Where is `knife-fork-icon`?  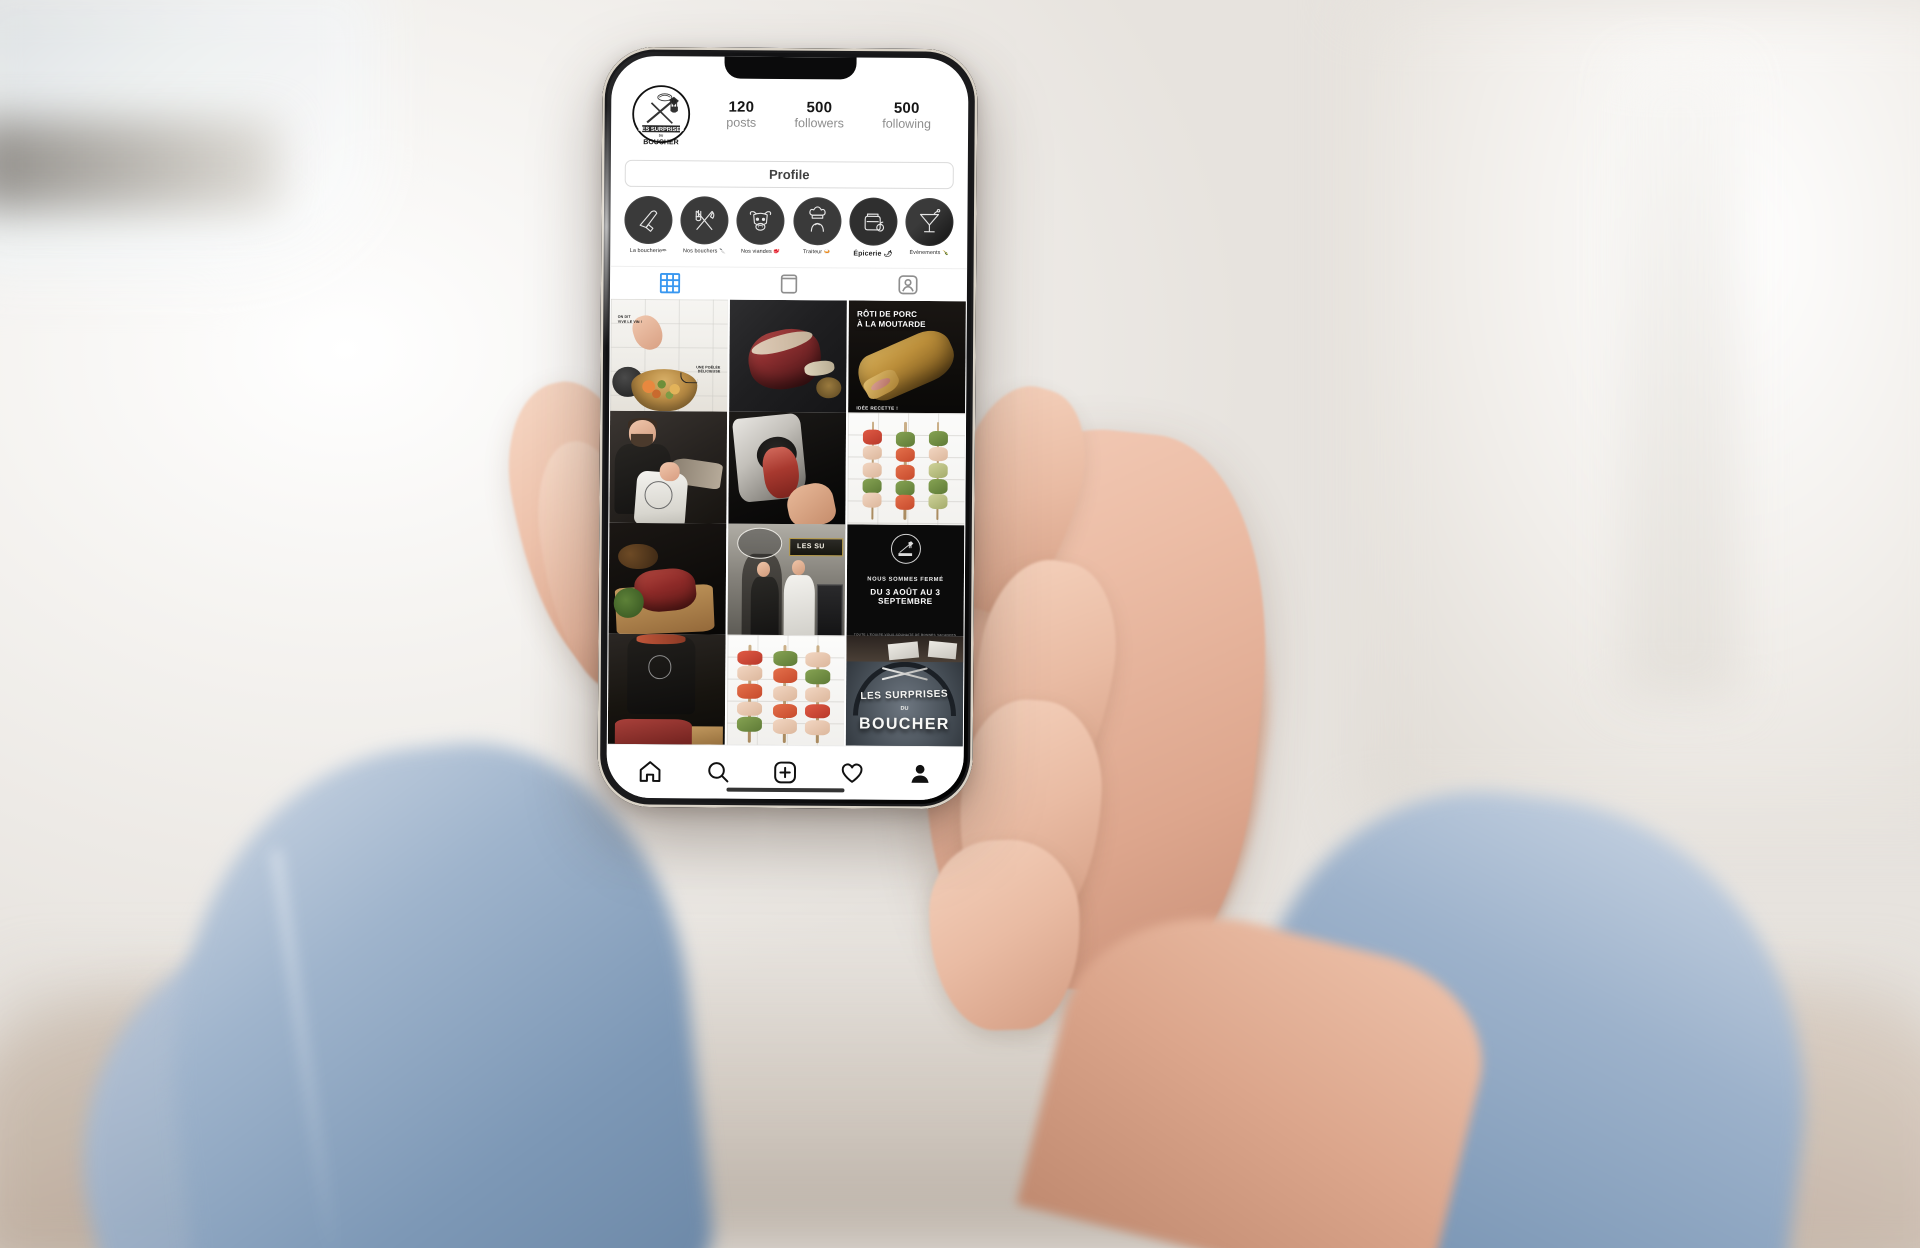 knife-fork-icon is located at coordinates (705, 220).